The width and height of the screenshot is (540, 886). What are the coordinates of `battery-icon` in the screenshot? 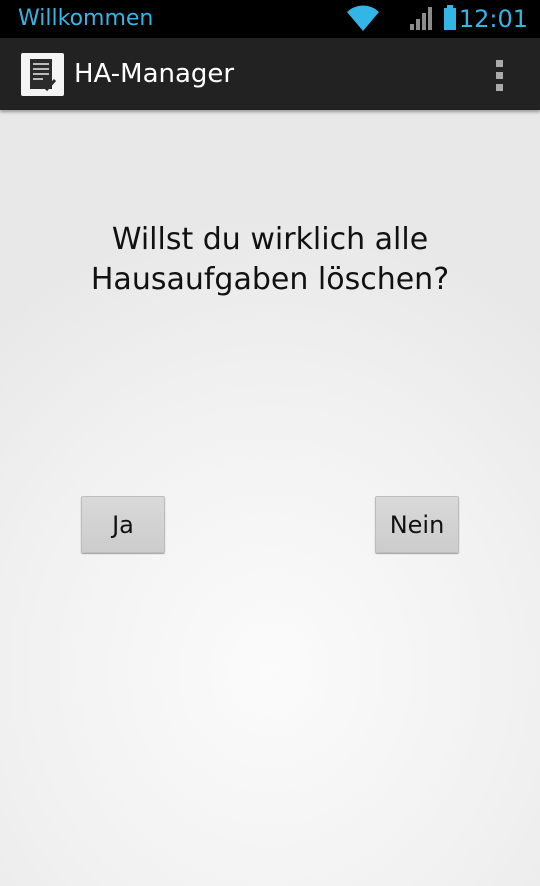 It's located at (450, 17).